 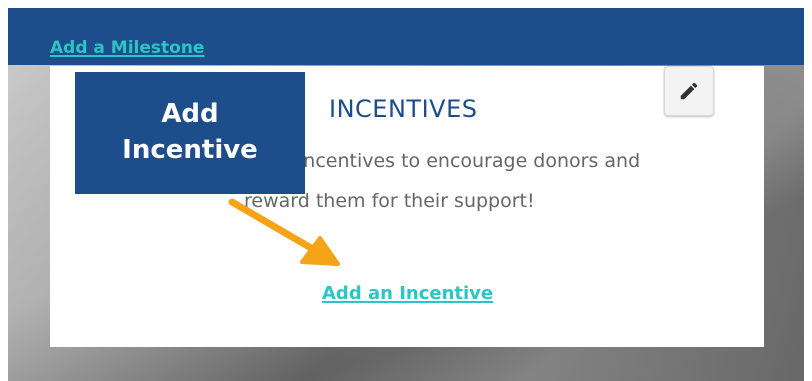 What do you see at coordinates (190, 150) in the screenshot?
I see `callout-line2: Incentive` at bounding box center [190, 150].